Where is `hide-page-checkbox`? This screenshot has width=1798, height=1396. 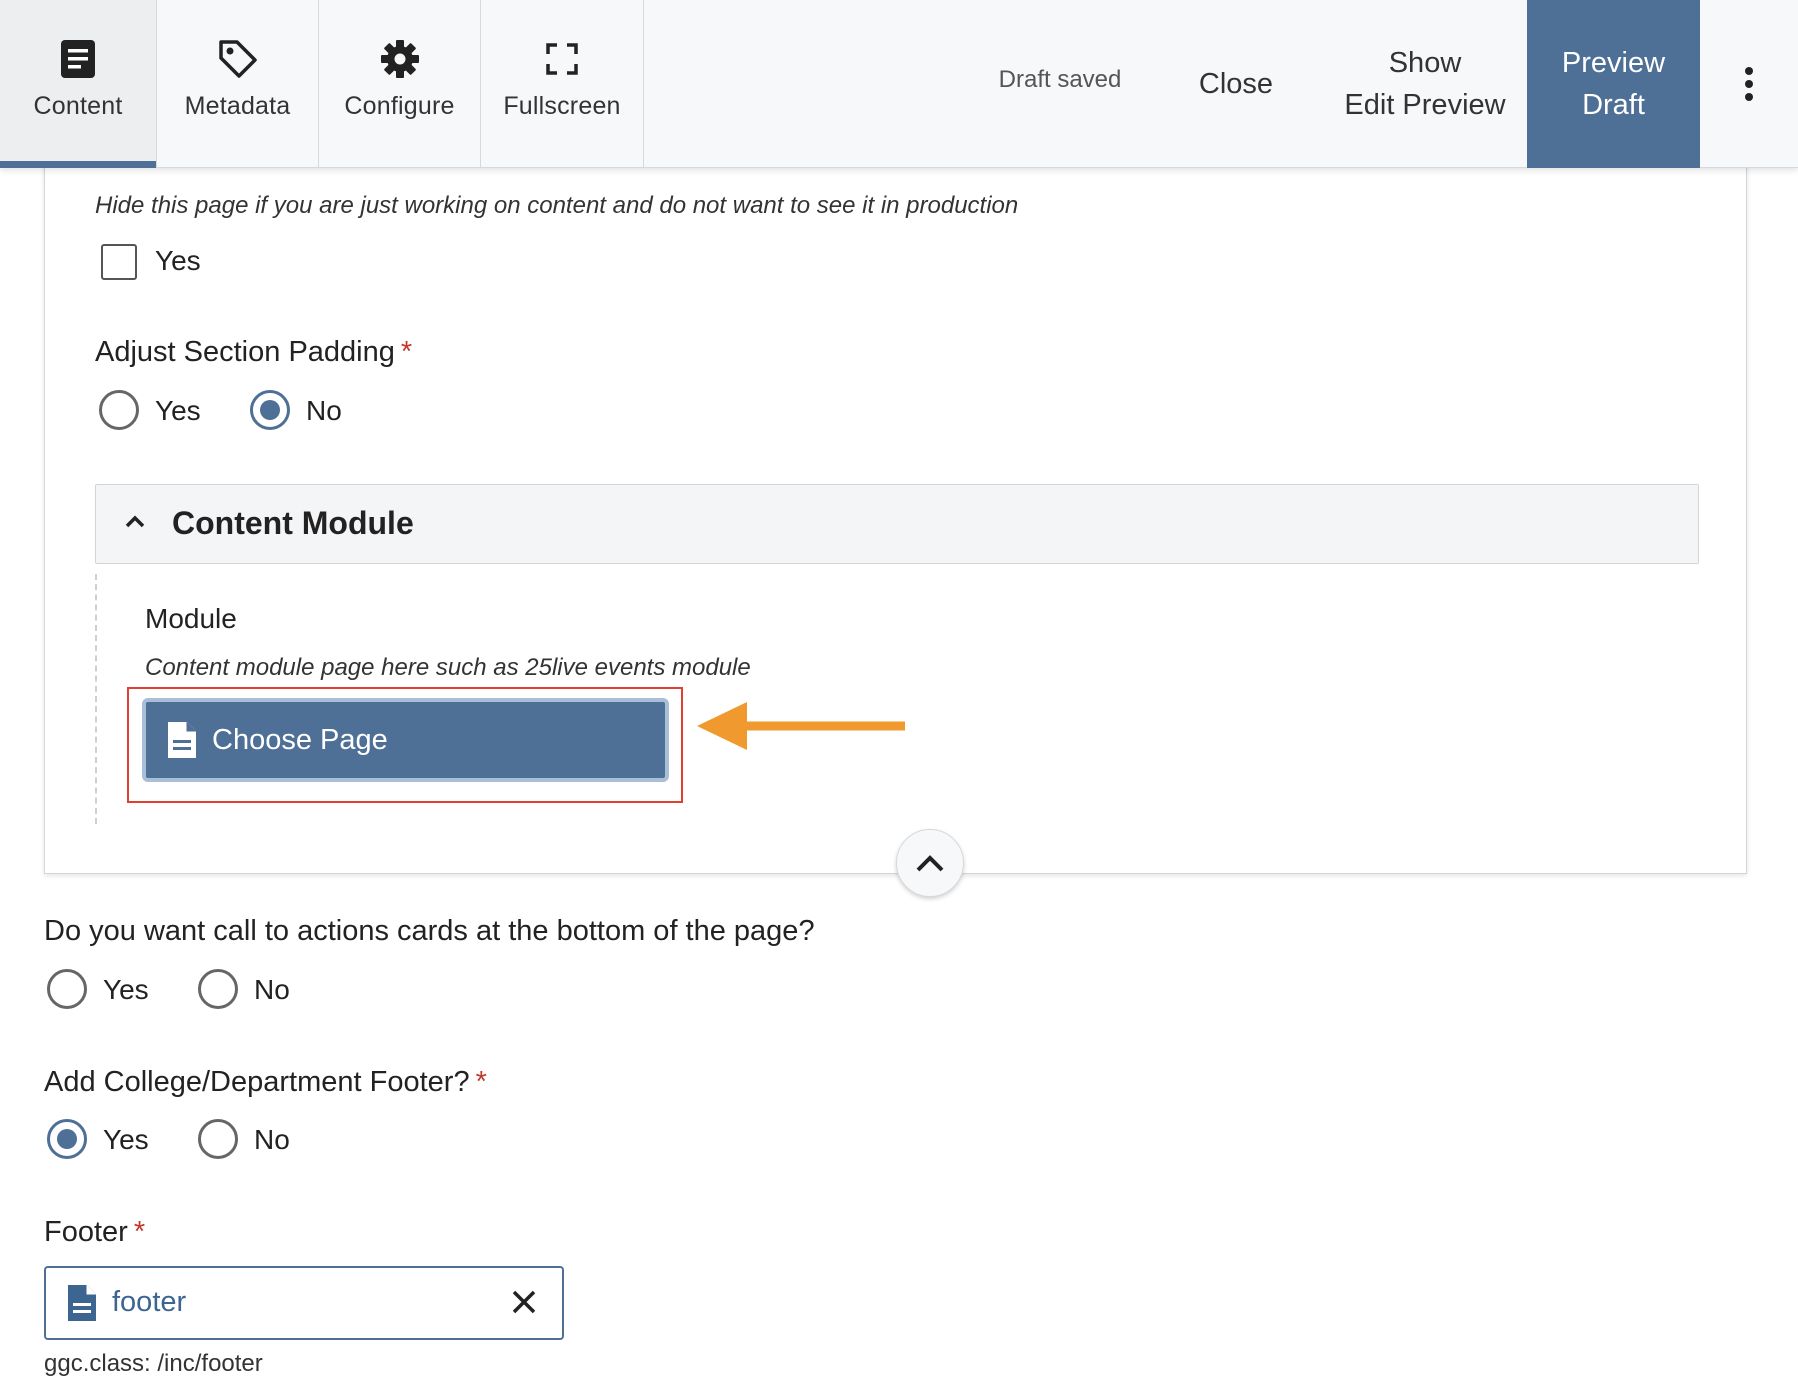 hide-page-checkbox is located at coordinates (119, 262).